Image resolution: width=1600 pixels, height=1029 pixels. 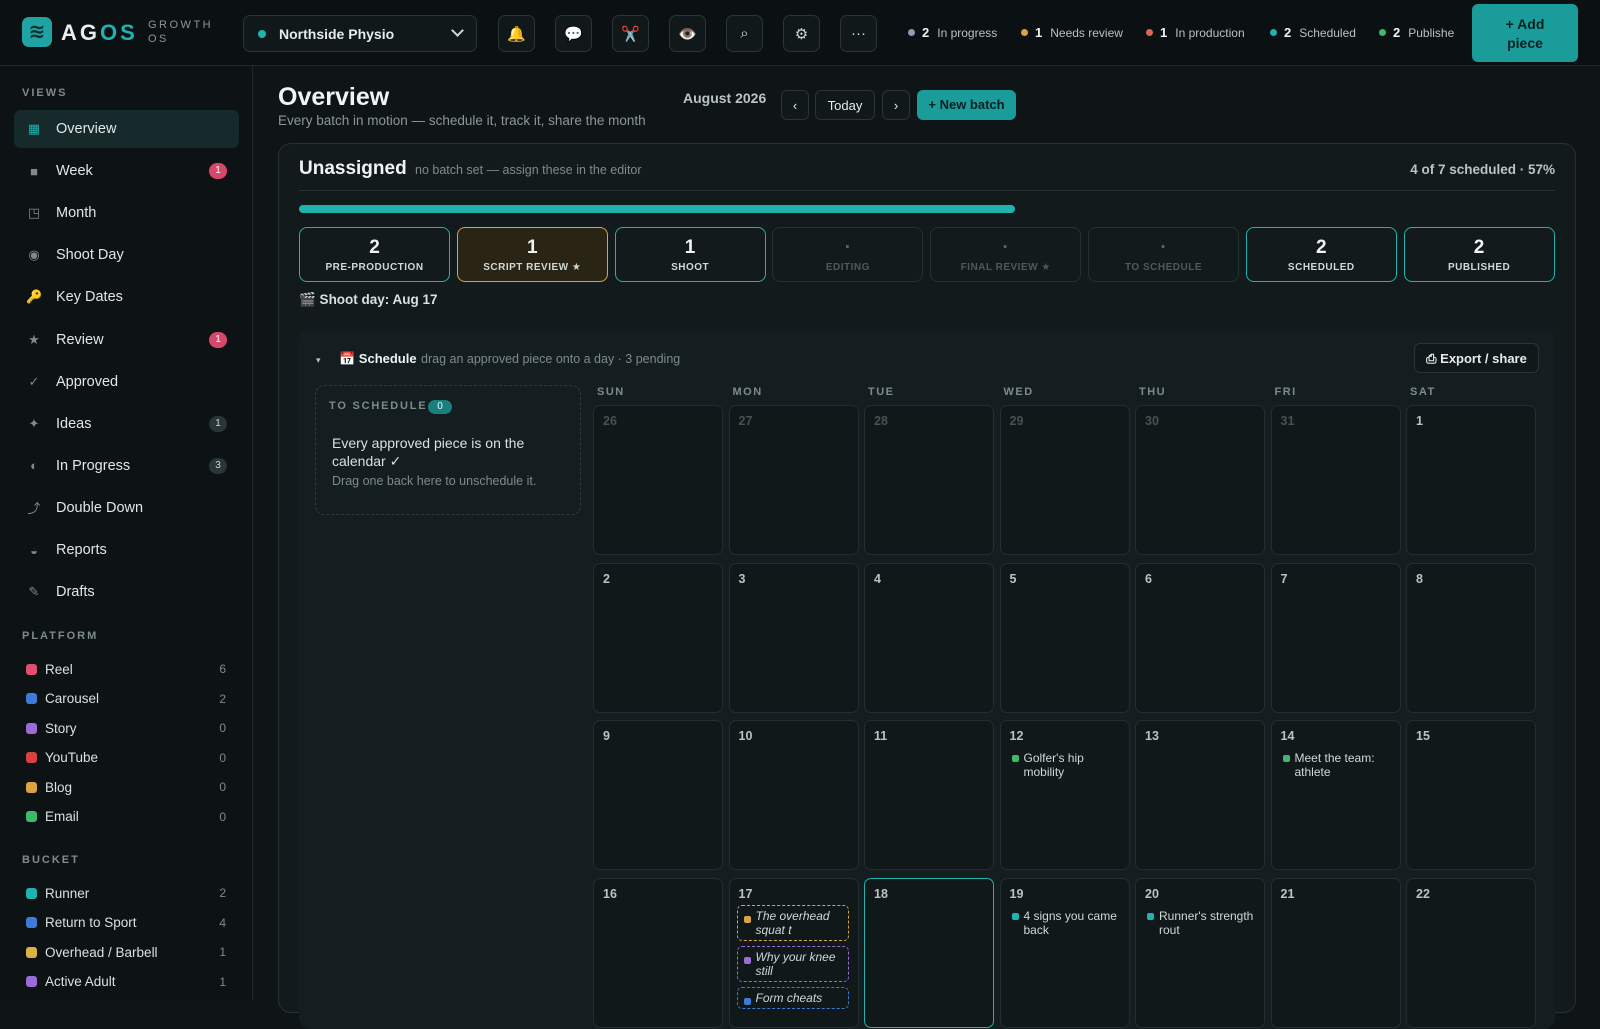 What do you see at coordinates (1335, 795) in the screenshot?
I see `calendar-day: 14 Meet the team: athlete` at bounding box center [1335, 795].